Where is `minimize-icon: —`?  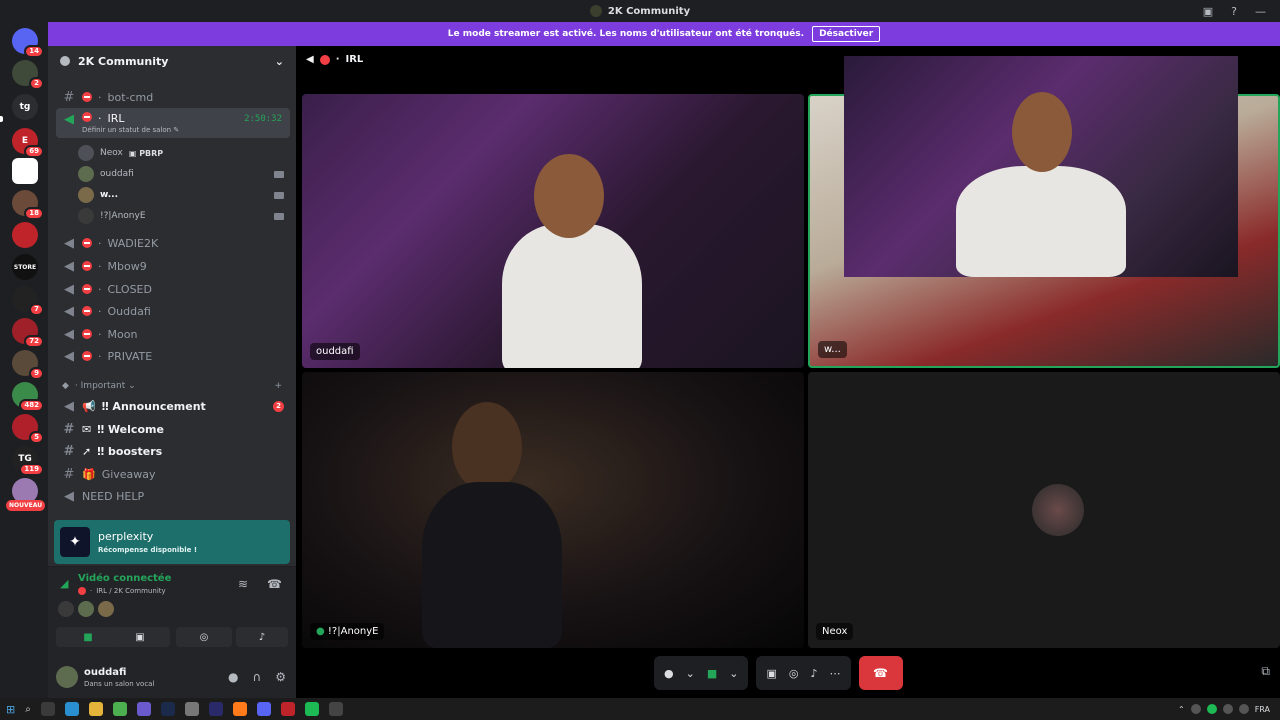
minimize-icon: — is located at coordinates (1260, 11).